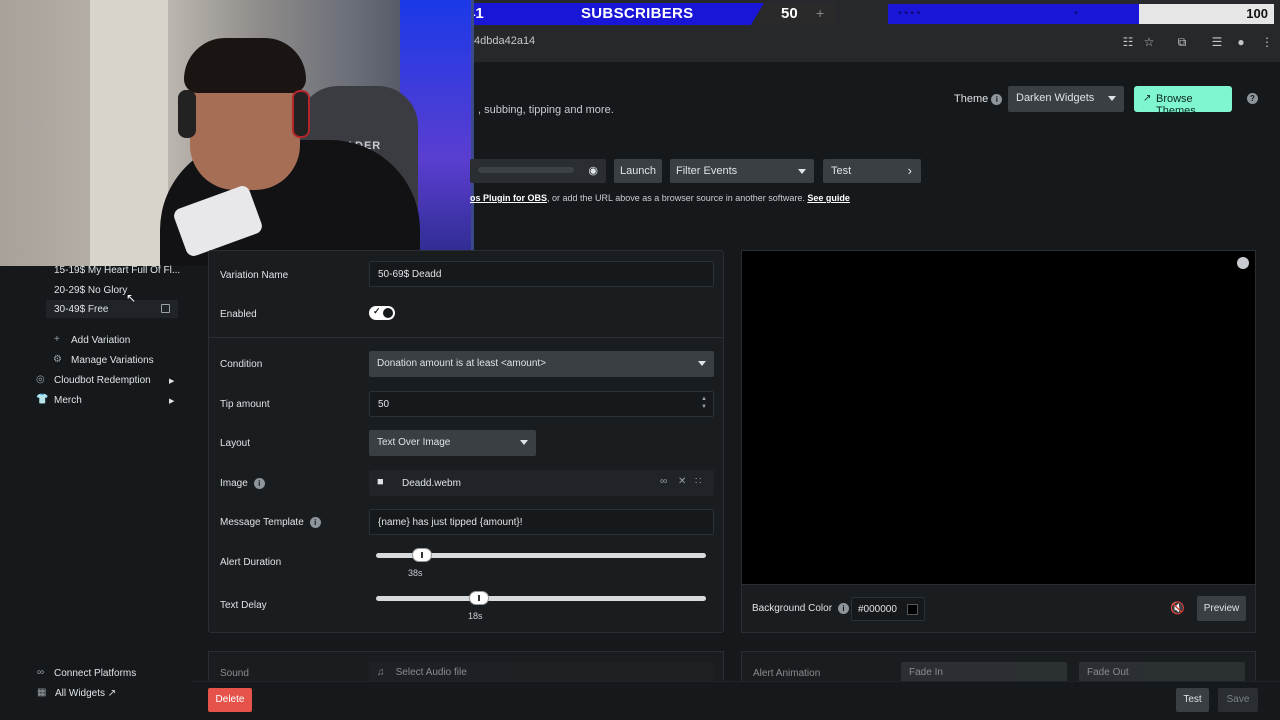  I want to click on tip-amount-input: 50 ▲ ▼, so click(541, 404).